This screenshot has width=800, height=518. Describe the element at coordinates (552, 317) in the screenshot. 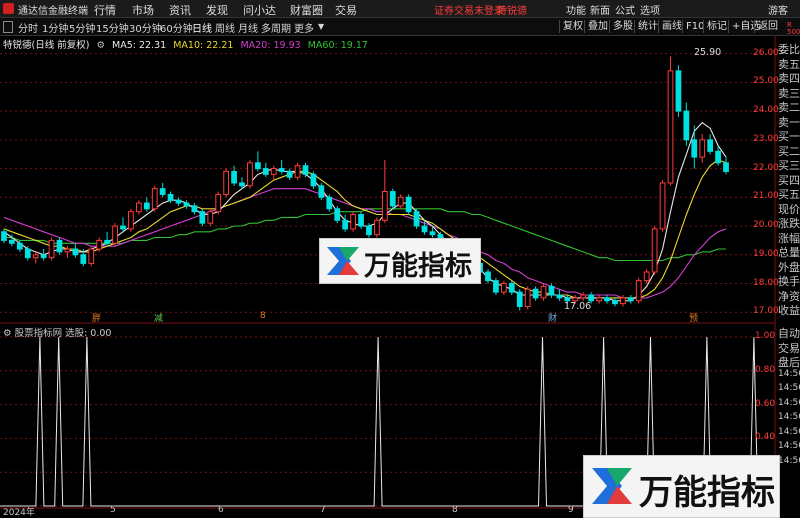

I see `event-marker: 财` at that location.